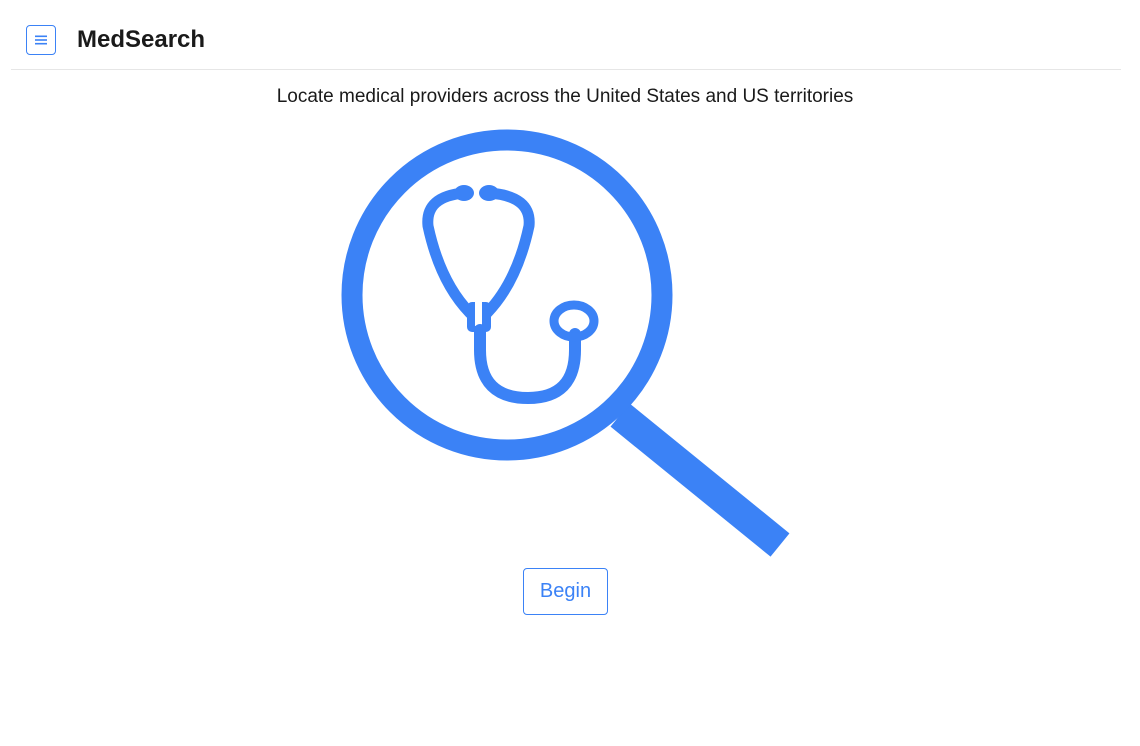 The image size is (1140, 746). I want to click on menu-button, so click(41, 40).